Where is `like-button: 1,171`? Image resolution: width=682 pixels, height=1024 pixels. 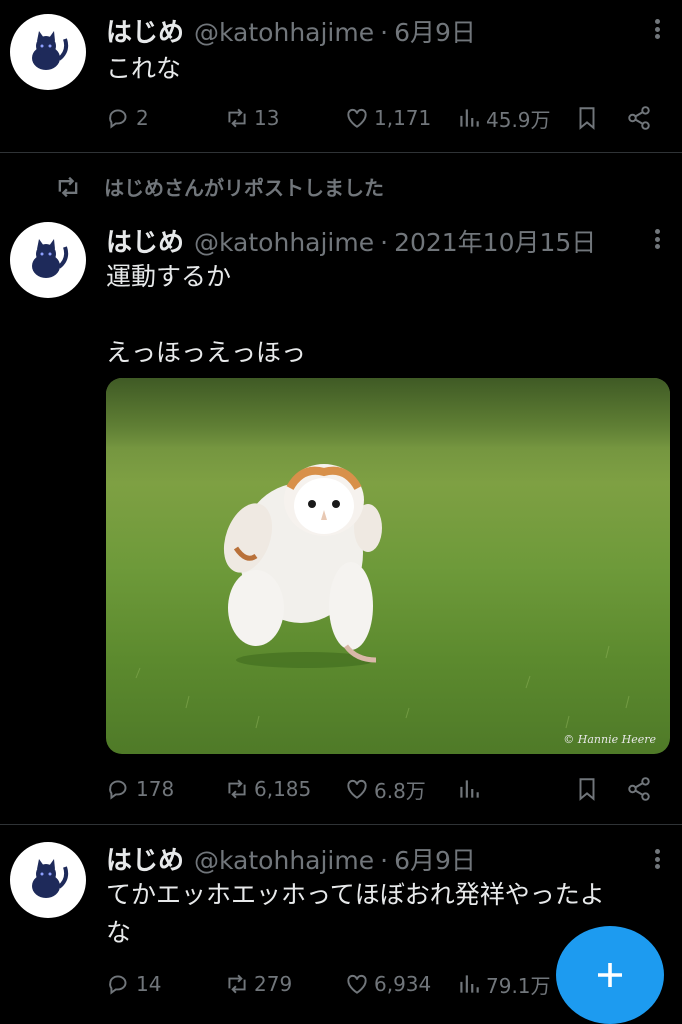
like-button: 1,171 is located at coordinates (387, 118).